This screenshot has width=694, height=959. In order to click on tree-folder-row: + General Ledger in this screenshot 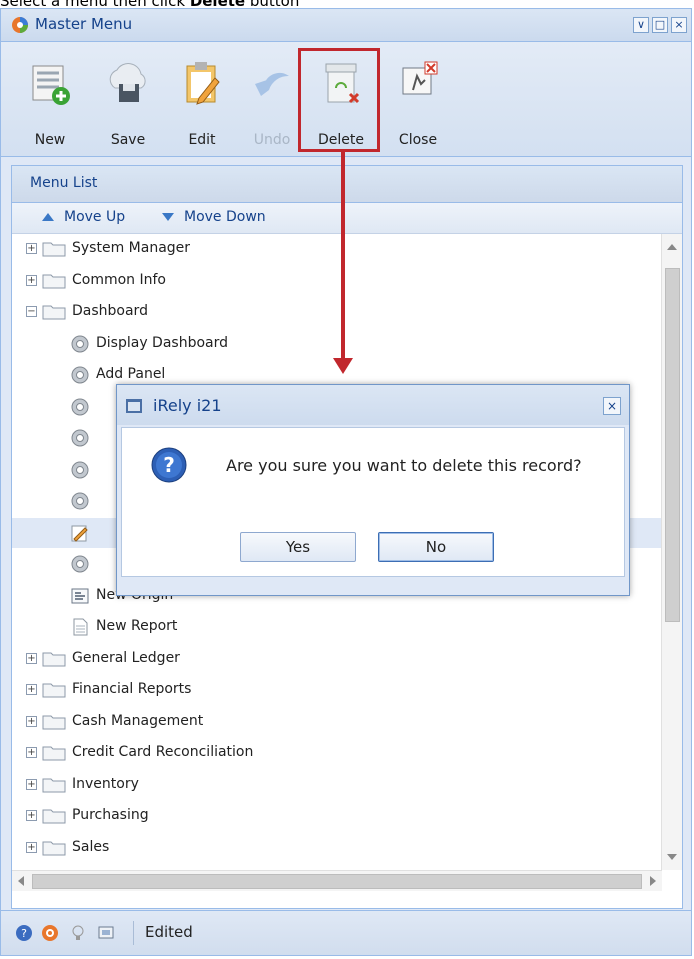, I will do `click(337, 659)`.